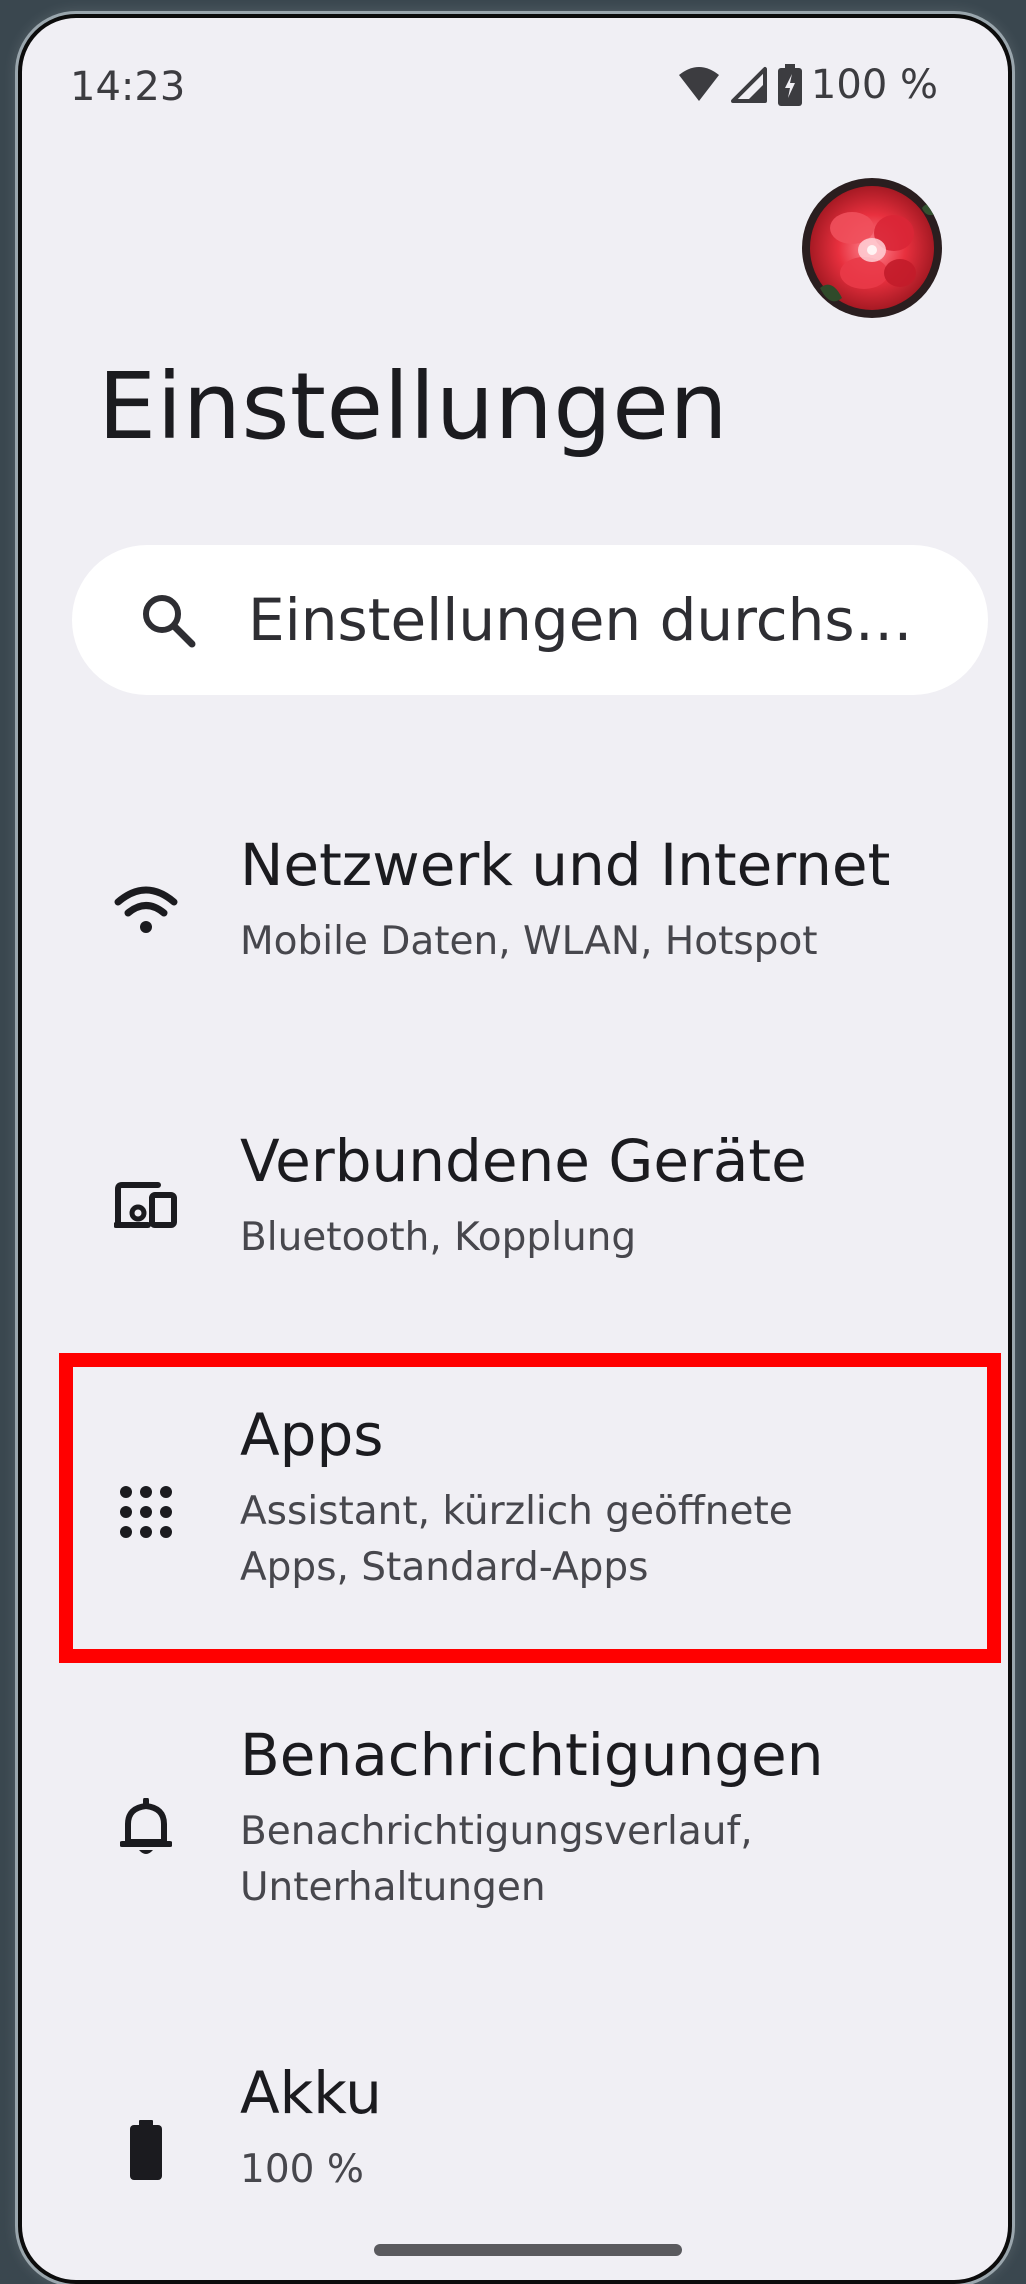 Image resolution: width=1026 pixels, height=2284 pixels. What do you see at coordinates (128, 87) in the screenshot?
I see `status-time: 14:23` at bounding box center [128, 87].